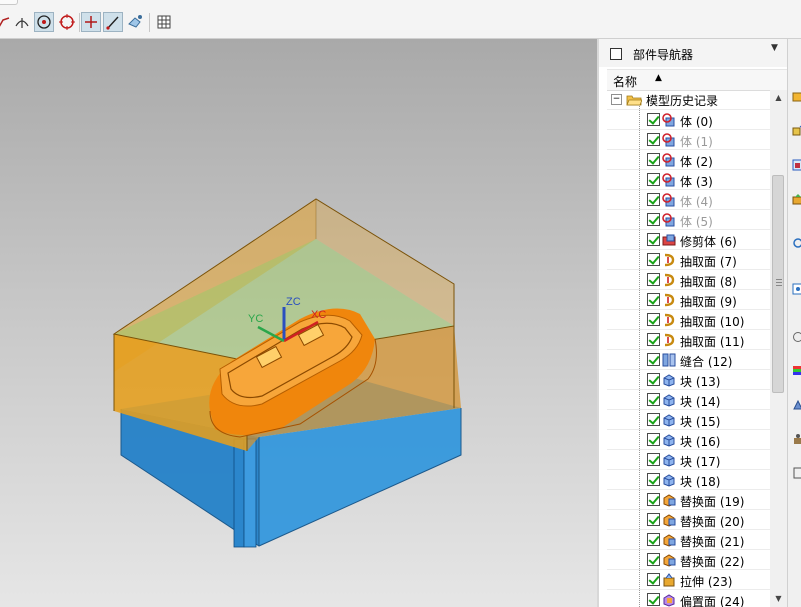 The width and height of the screenshot is (801, 607). What do you see at coordinates (796, 97) in the screenshot?
I see `assembly-navigator-icon` at bounding box center [796, 97].